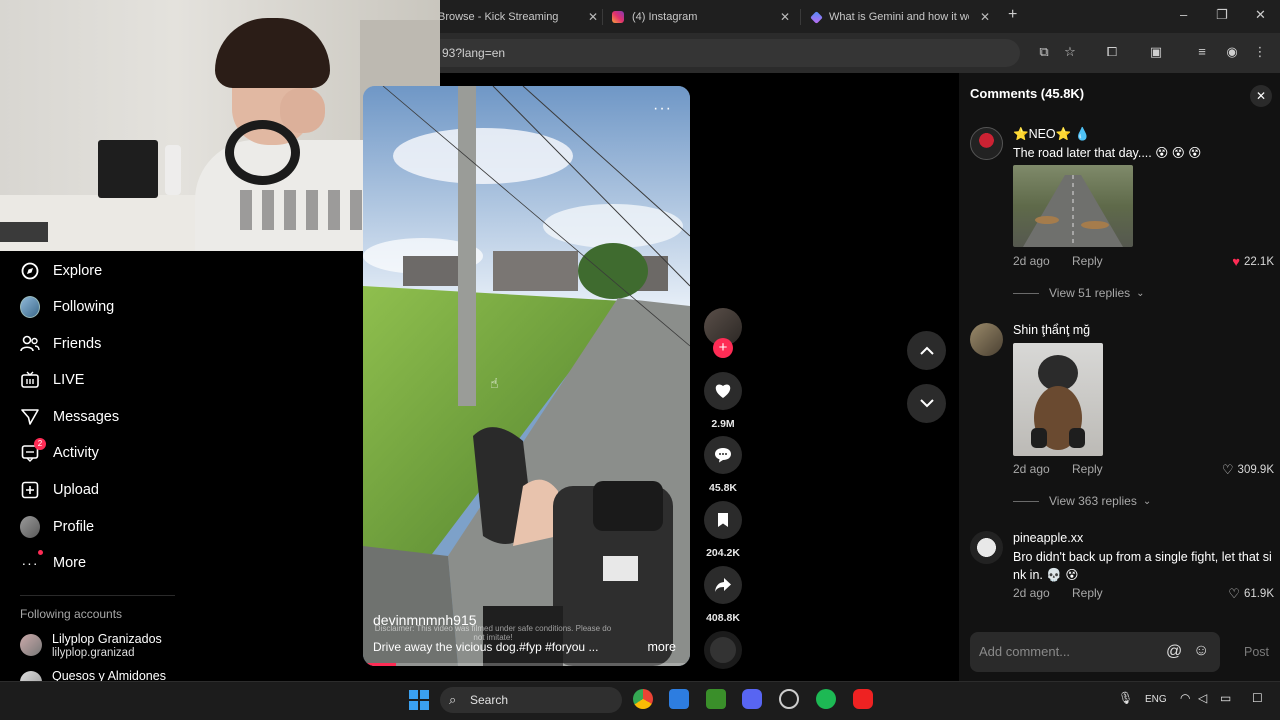 This screenshot has width=1280, height=720. I want to click on app-icon, so click(863, 699).